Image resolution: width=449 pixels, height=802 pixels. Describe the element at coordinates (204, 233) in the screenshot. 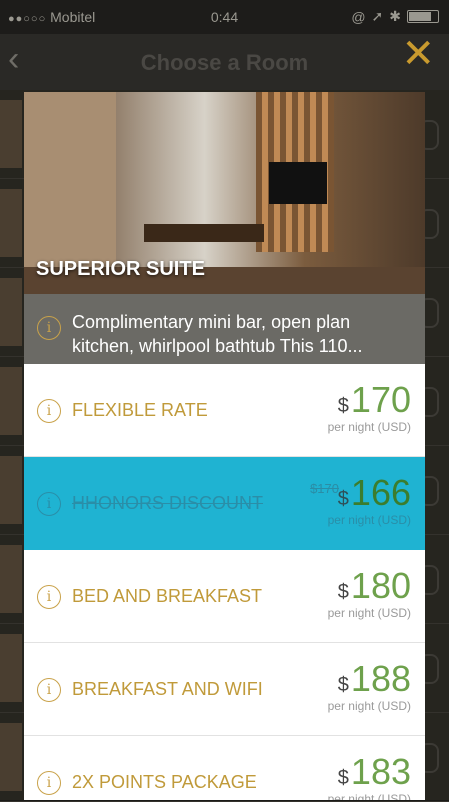

I see `photo-desk` at that location.